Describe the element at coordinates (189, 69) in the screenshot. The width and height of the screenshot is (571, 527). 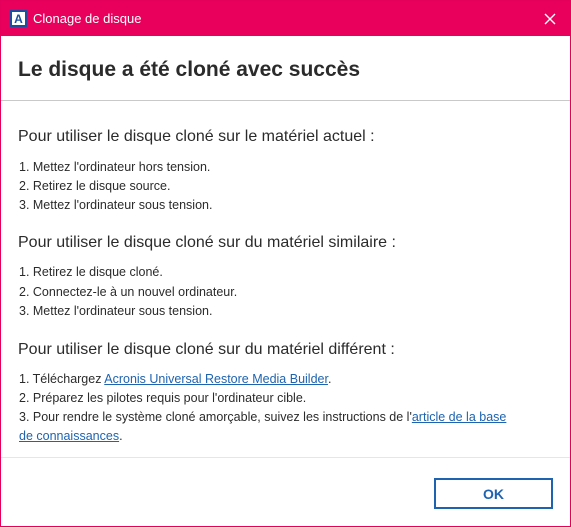
I see `dialog-heading: Le disque a été cloné avec succès` at that location.